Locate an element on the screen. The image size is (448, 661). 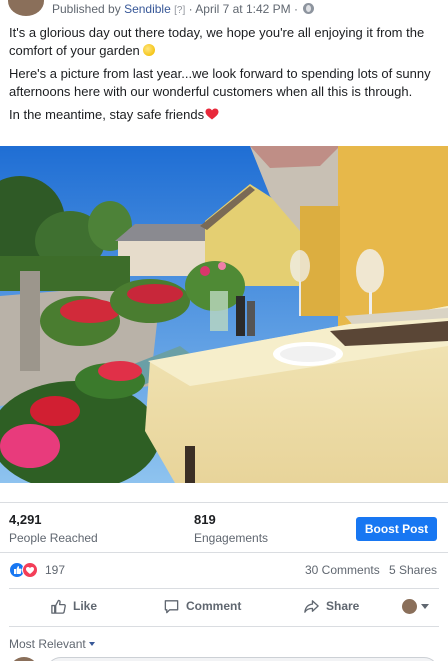
post-actions: Like Comment Share is located at coordinates (224, 606).